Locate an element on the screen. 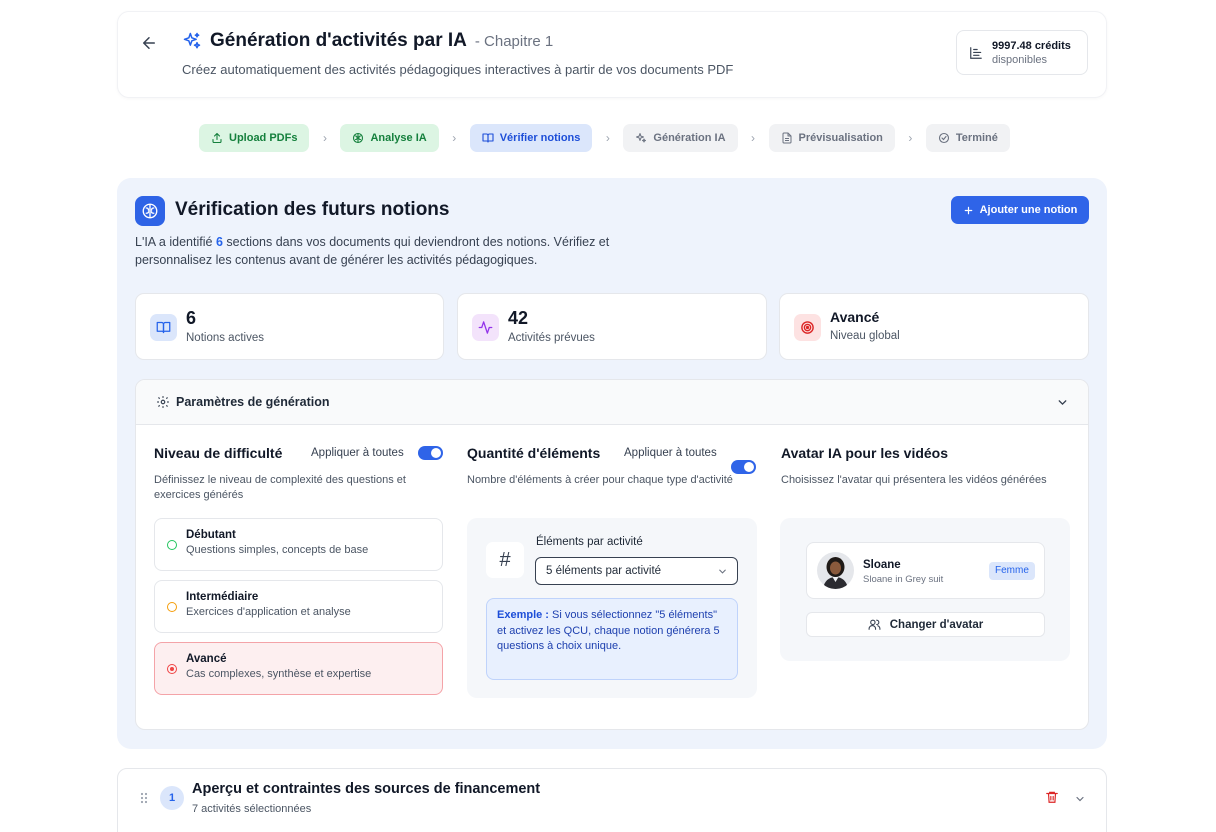 This screenshot has height=832, width=1216. step-label: Analyse IA is located at coordinates (398, 138).